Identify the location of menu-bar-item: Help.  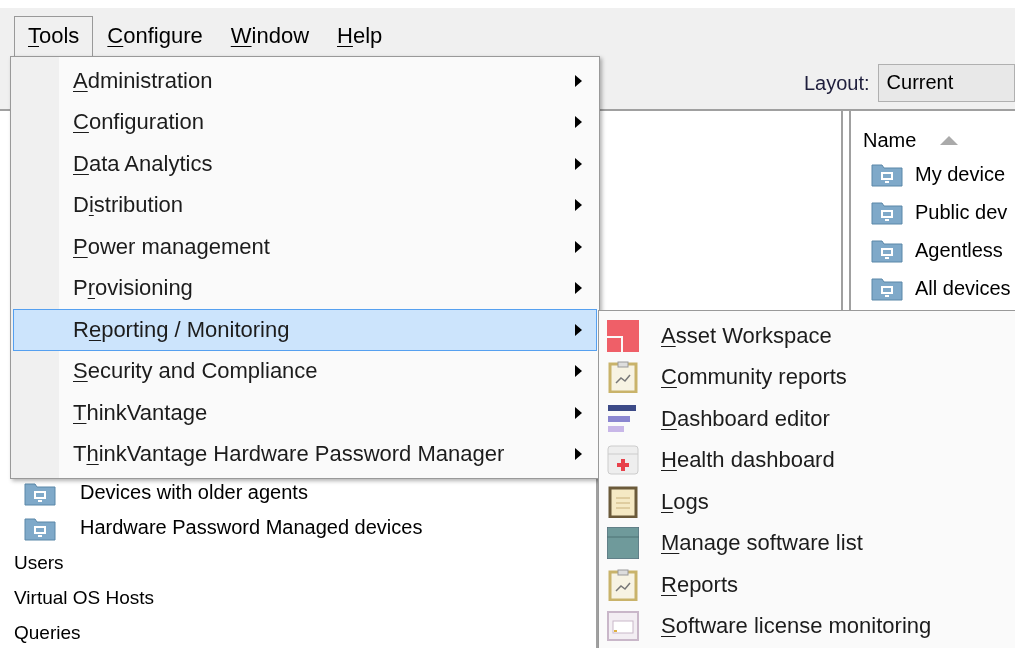
(360, 36).